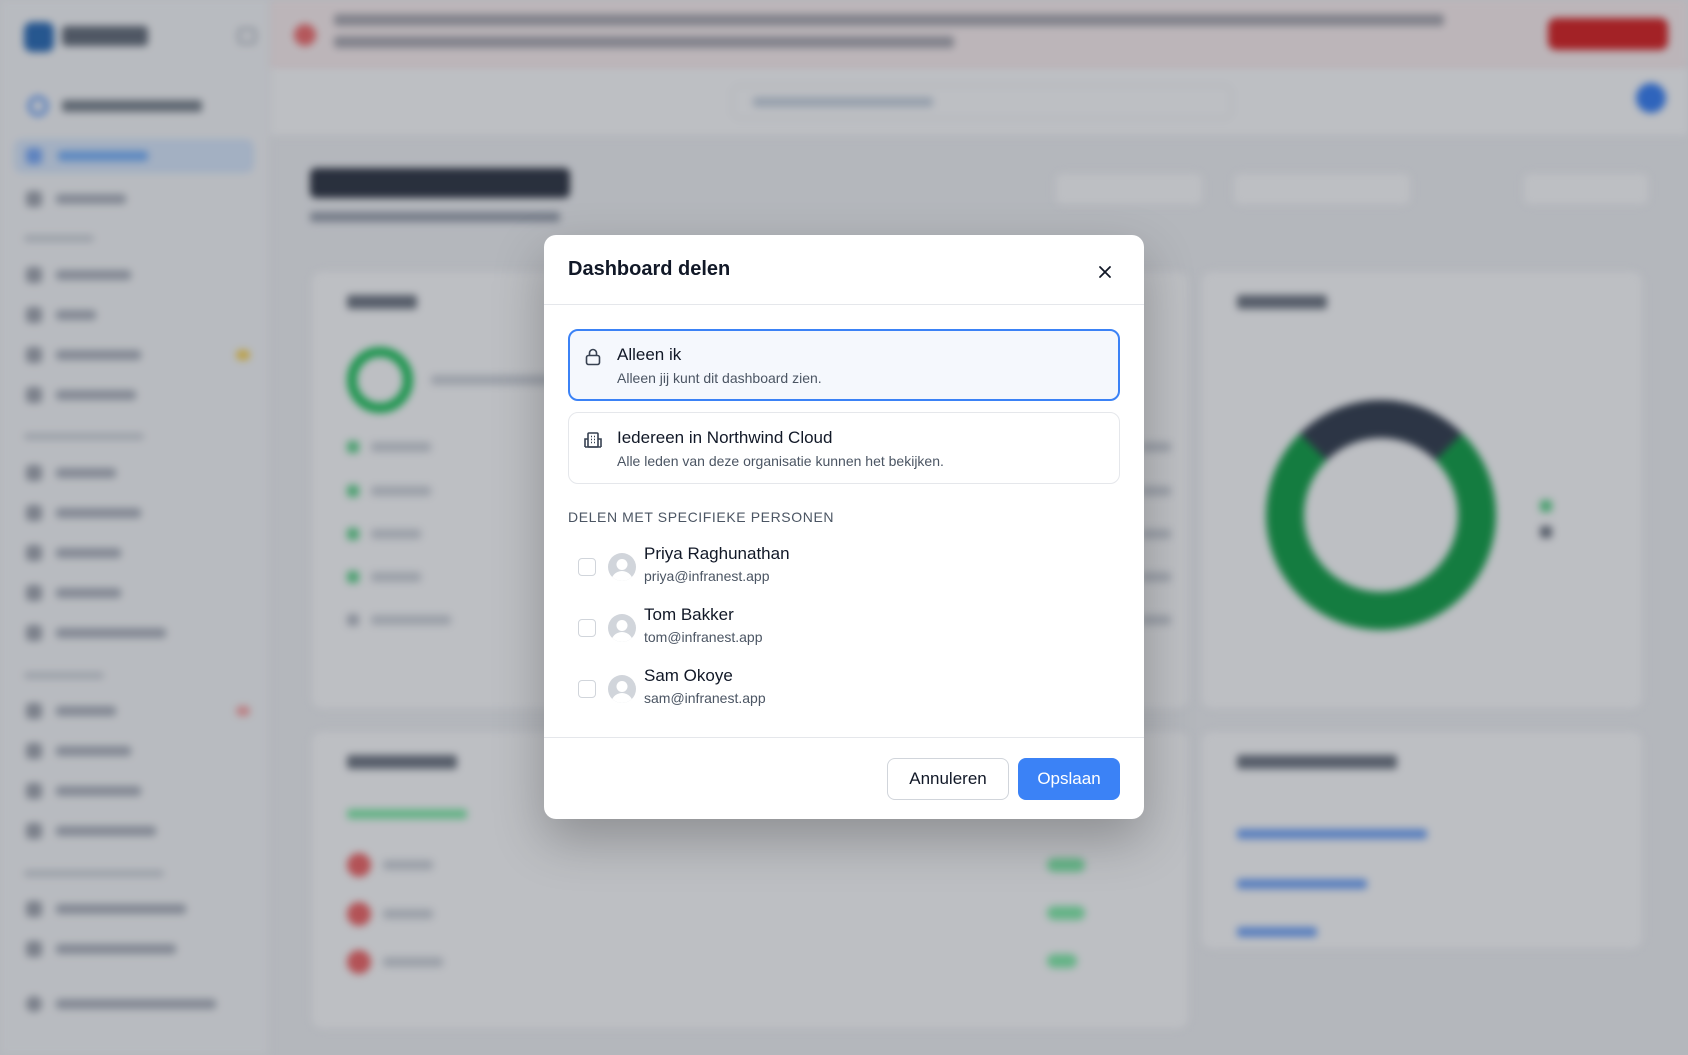 The height and width of the screenshot is (1055, 1688). Describe the element at coordinates (593, 440) in the screenshot. I see `building-icon` at that location.